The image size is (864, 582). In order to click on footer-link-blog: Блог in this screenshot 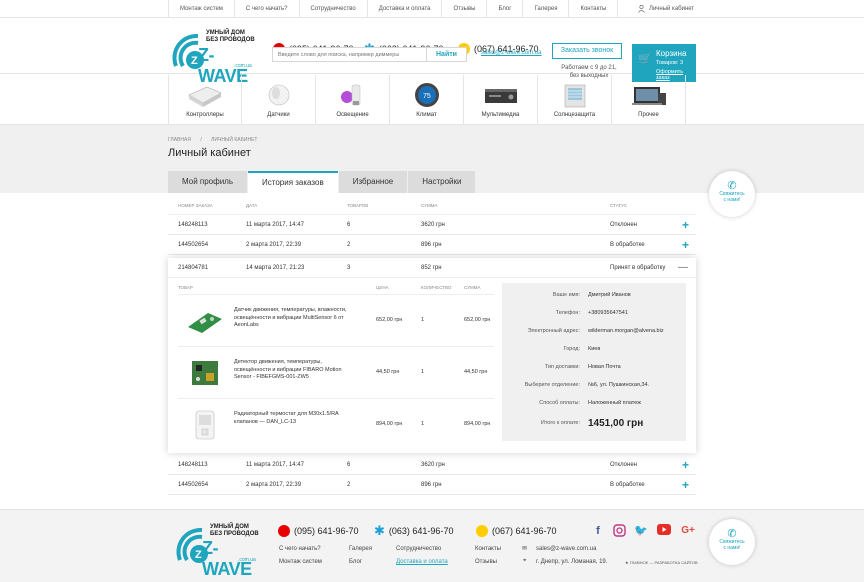, I will do `click(355, 562)`.